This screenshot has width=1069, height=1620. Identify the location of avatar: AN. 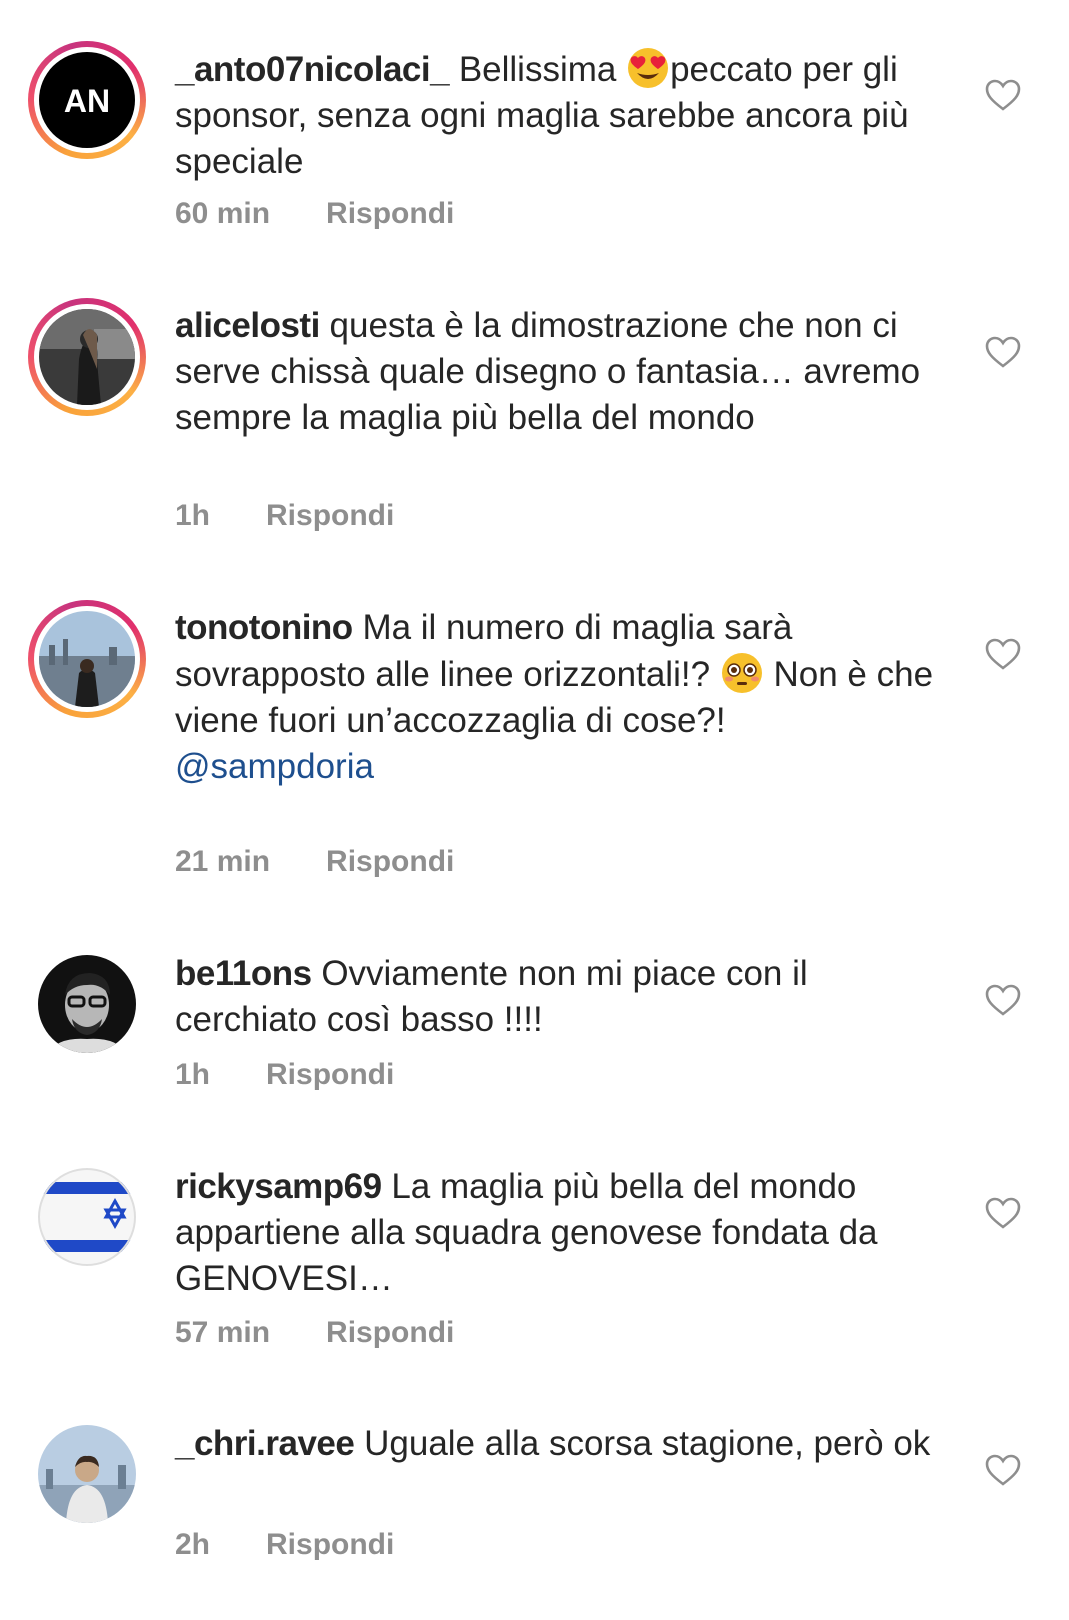
(87, 100).